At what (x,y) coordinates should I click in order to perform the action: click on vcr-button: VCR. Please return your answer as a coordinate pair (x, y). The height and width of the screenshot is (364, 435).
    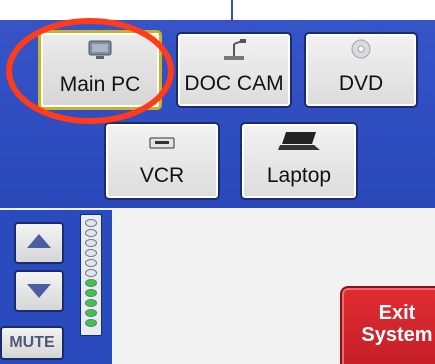
    Looking at the image, I should click on (162, 161).